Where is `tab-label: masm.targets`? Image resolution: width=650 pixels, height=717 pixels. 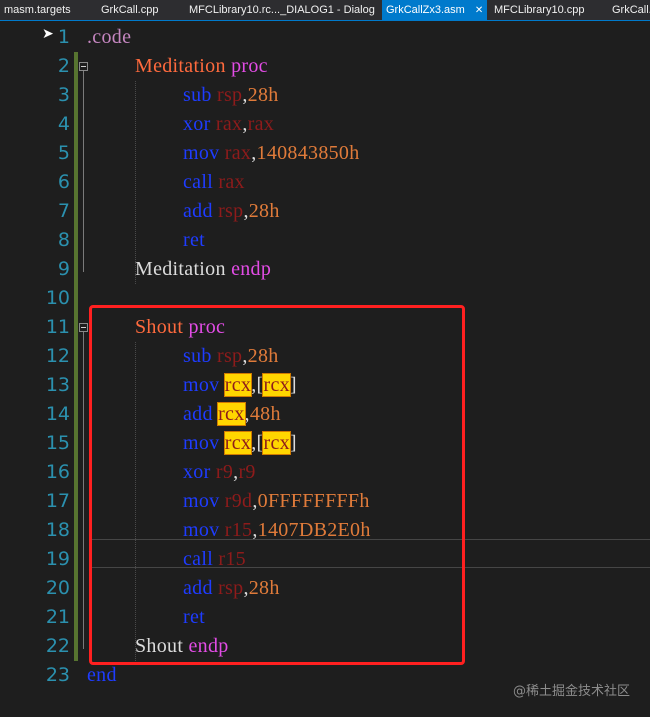
tab-label: masm.targets is located at coordinates (37, 10).